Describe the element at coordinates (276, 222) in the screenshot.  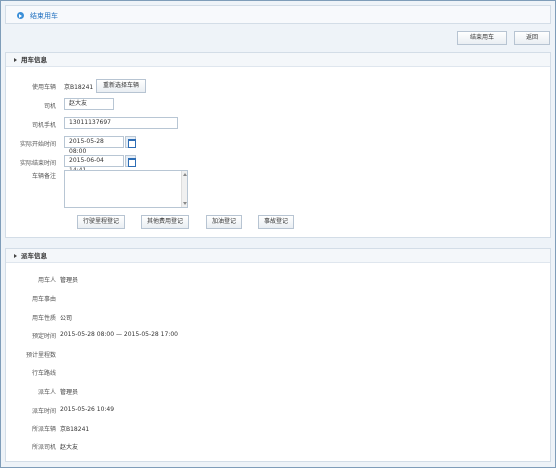
I see `accident-register-button: 事故登记` at that location.